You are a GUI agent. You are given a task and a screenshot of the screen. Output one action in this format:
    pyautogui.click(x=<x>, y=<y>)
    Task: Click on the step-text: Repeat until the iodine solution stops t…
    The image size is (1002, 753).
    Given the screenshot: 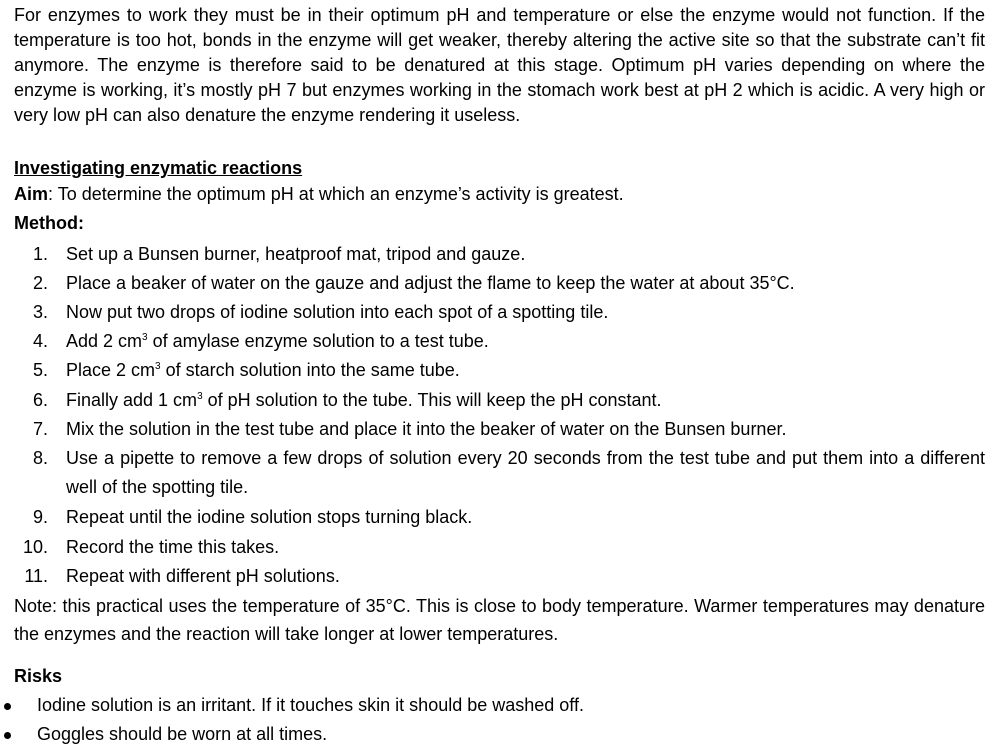 What is the action you would take?
    pyautogui.click(x=269, y=517)
    